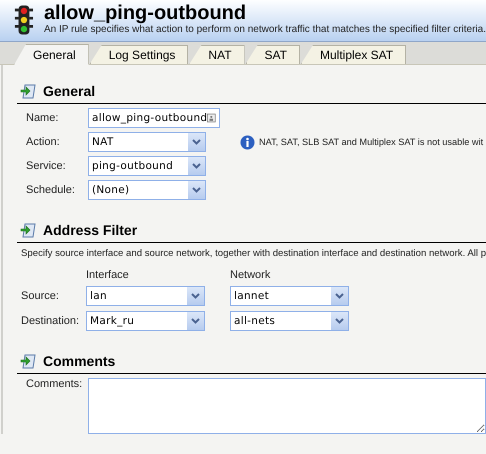  I want to click on dropdown-field: NAT, so click(147, 142).